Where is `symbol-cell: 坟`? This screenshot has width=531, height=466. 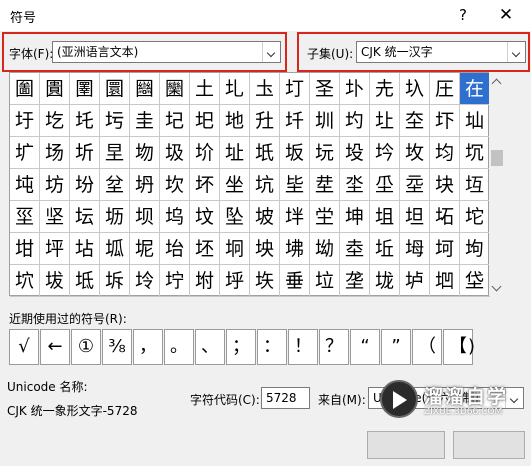 symbol-cell: 坟 is located at coordinates (205, 217).